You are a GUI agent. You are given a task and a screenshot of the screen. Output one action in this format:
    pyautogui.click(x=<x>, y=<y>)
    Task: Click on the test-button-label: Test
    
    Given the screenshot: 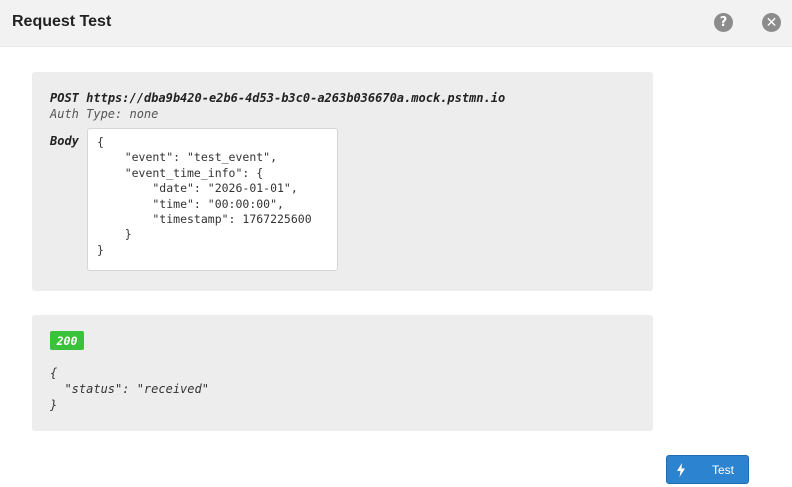 What is the action you would take?
    pyautogui.click(x=723, y=470)
    